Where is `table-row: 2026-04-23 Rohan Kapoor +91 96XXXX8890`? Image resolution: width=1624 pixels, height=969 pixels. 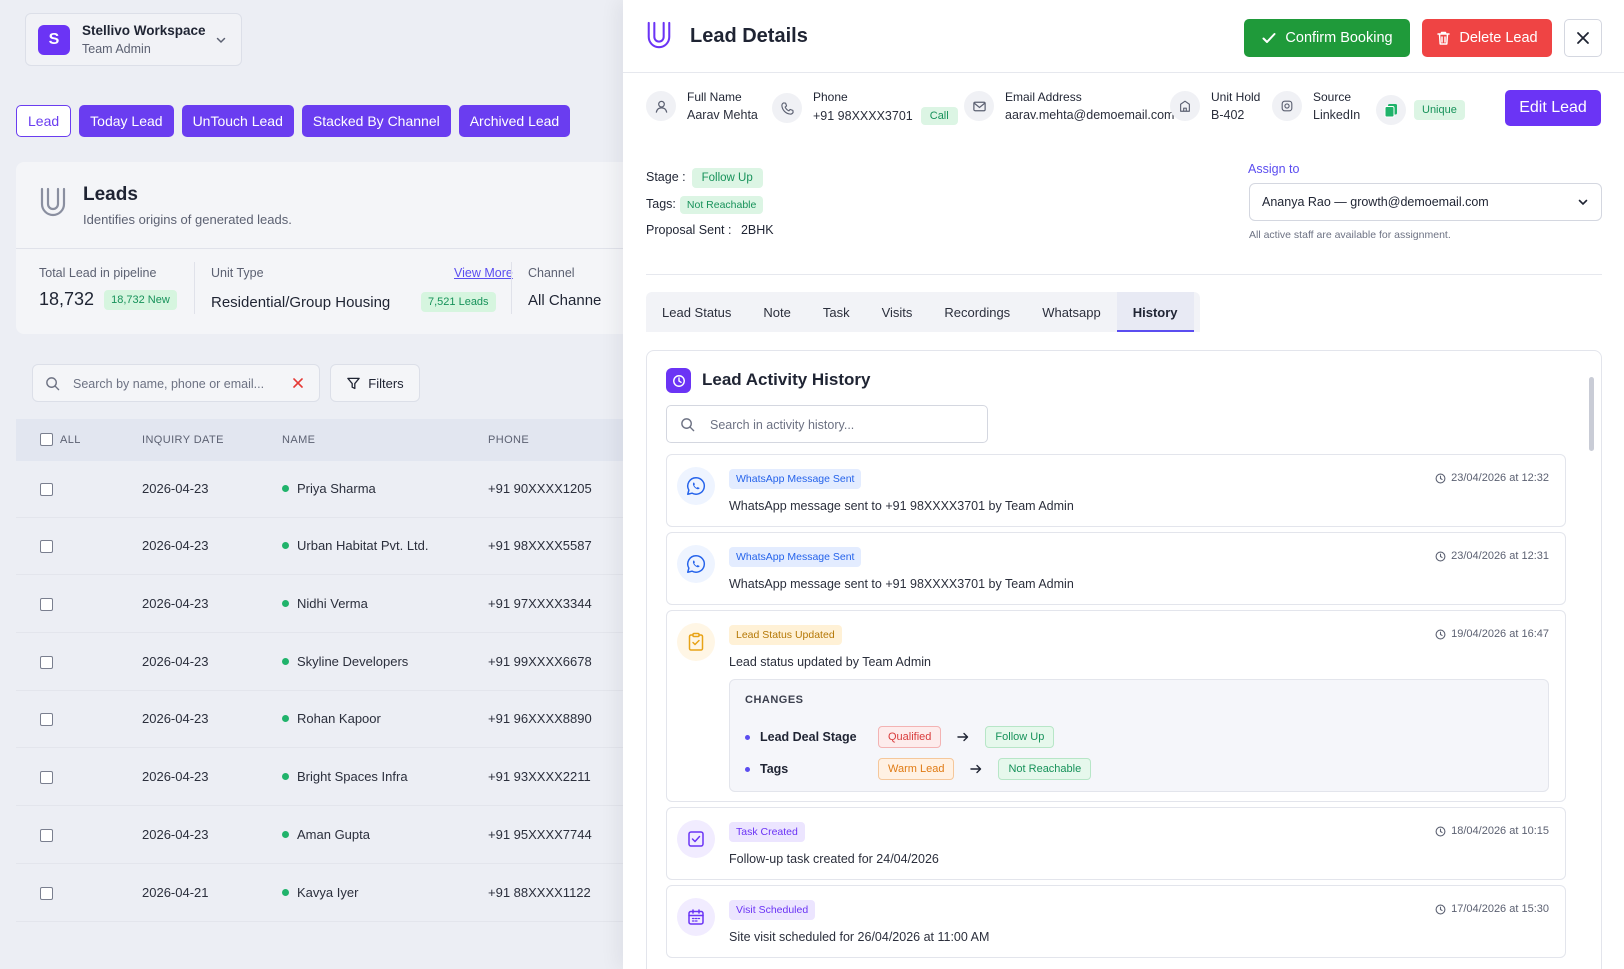
table-row: 2026-04-23 Rohan Kapoor +91 96XXXX8890 is located at coordinates (319, 719).